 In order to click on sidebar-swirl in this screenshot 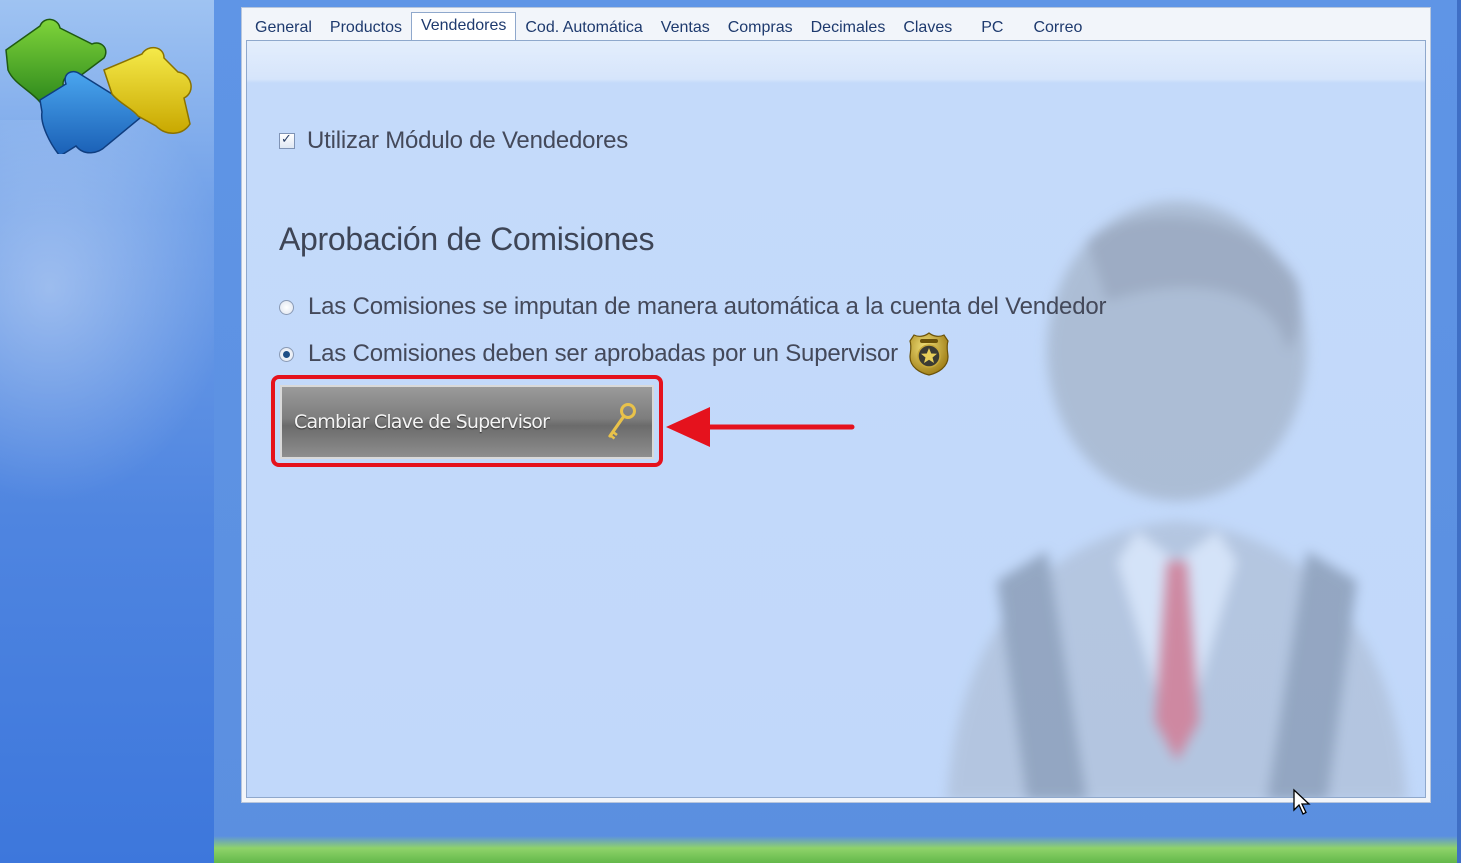, I will do `click(107, 330)`.